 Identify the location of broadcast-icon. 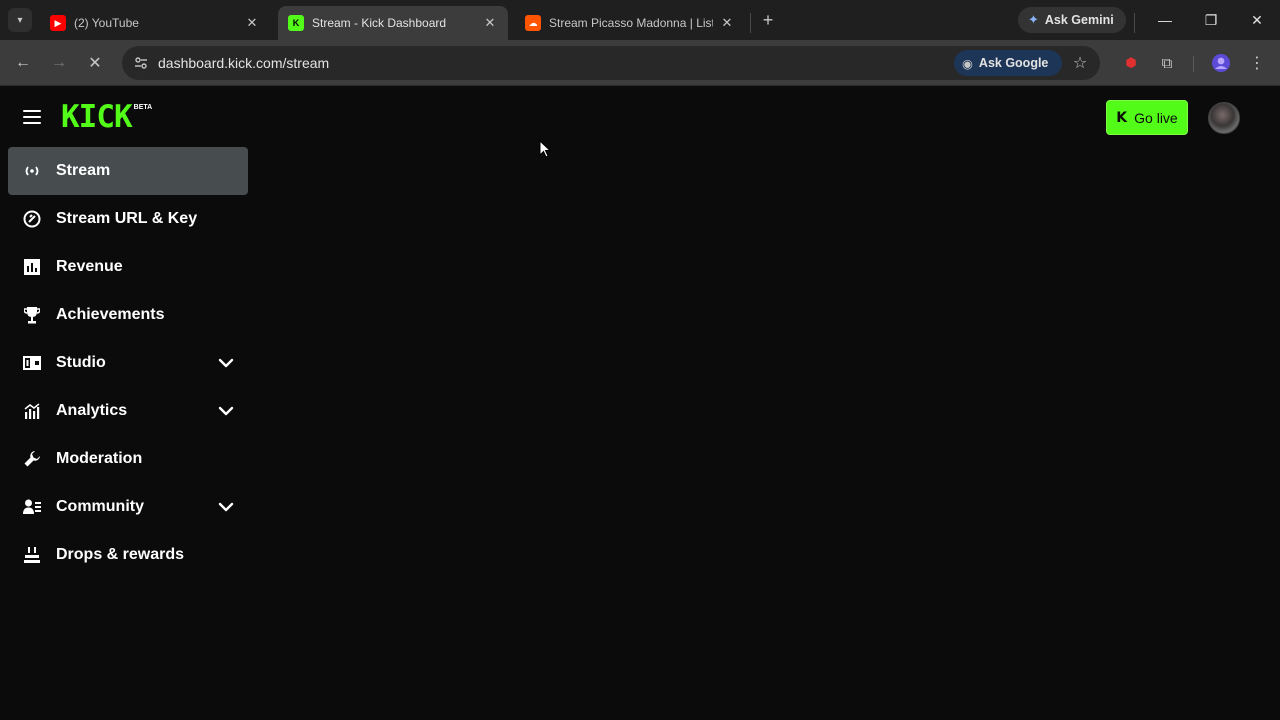
(32, 171).